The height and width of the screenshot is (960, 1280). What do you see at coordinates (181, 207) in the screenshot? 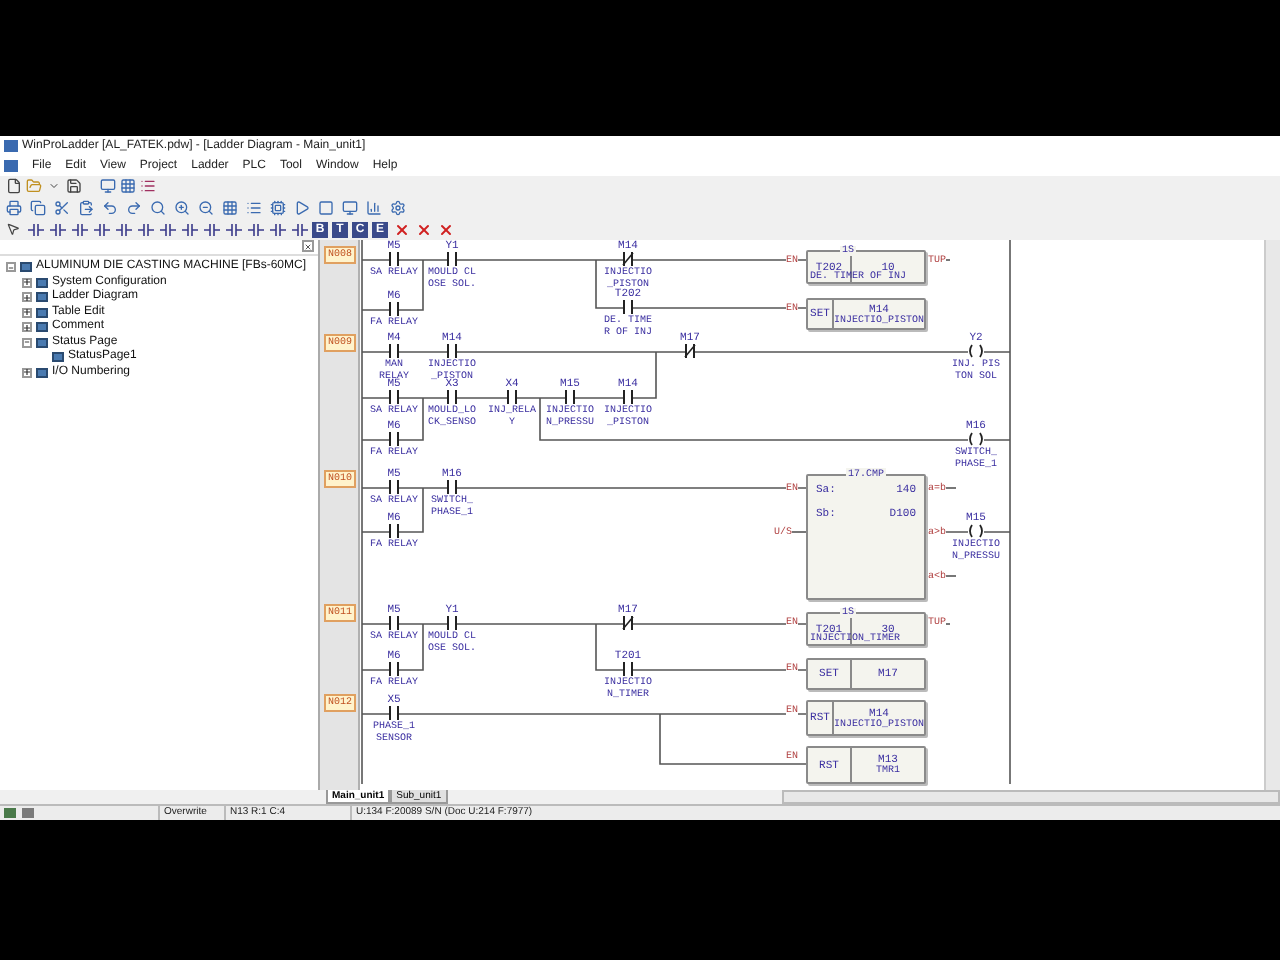
I see `zoom-in-icon` at bounding box center [181, 207].